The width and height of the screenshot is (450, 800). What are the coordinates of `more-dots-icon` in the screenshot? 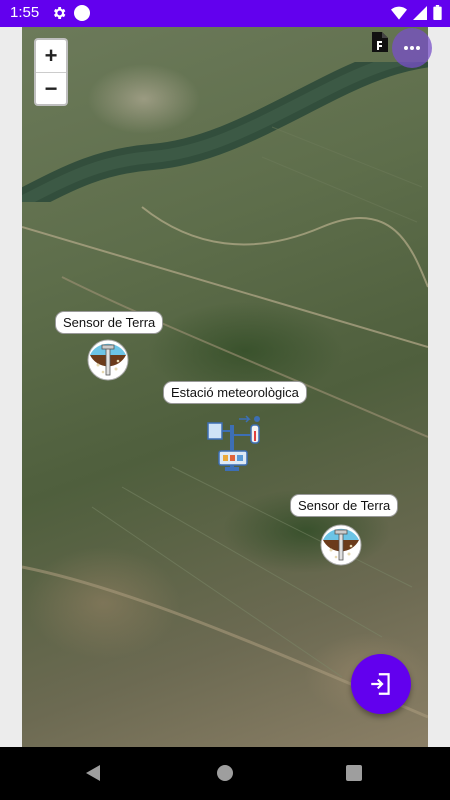 It's located at (412, 48).